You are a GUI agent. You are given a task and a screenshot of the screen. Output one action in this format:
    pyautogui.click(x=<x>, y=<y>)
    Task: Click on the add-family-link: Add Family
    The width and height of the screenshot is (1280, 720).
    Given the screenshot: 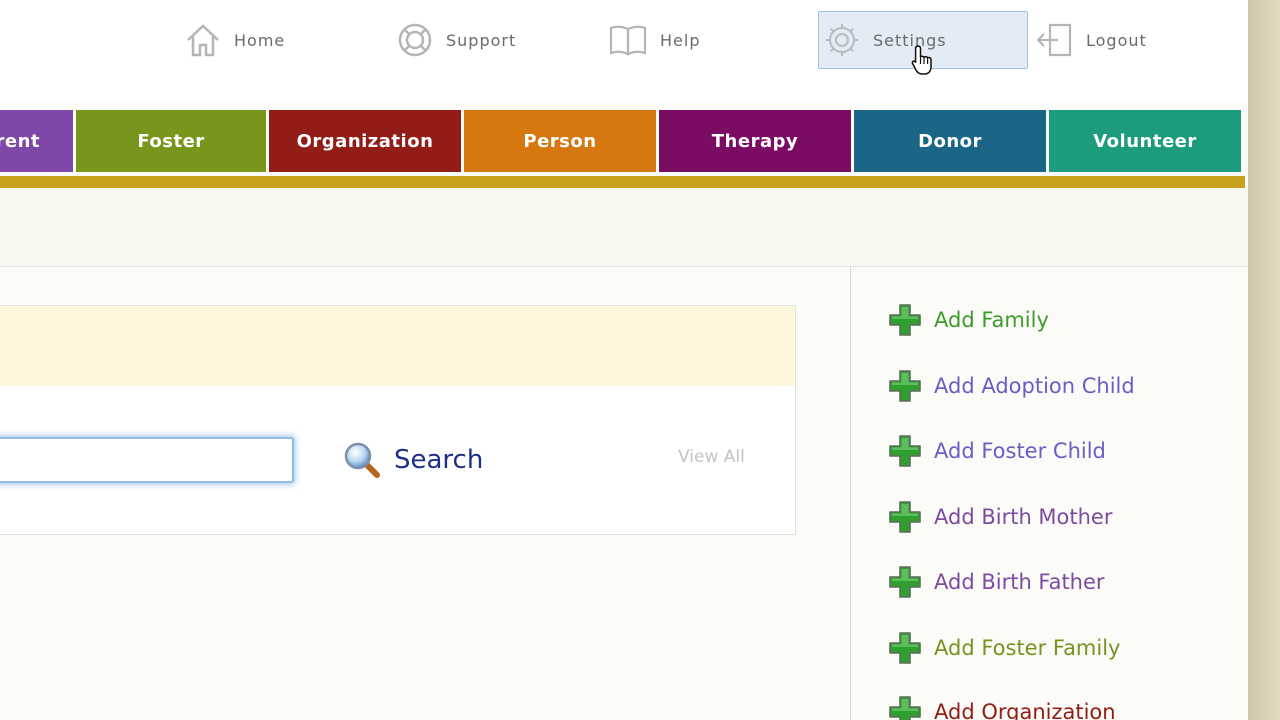 What is the action you would take?
    pyautogui.click(x=968, y=320)
    